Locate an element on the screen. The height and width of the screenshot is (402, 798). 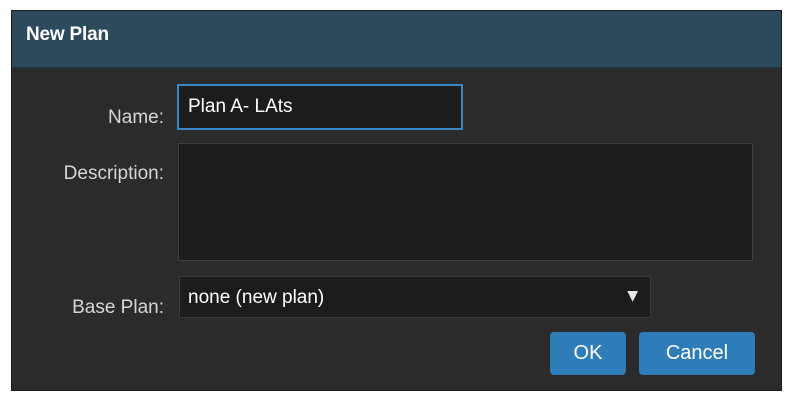
dropdown-arrow-icon: ▼ is located at coordinates (632, 296).